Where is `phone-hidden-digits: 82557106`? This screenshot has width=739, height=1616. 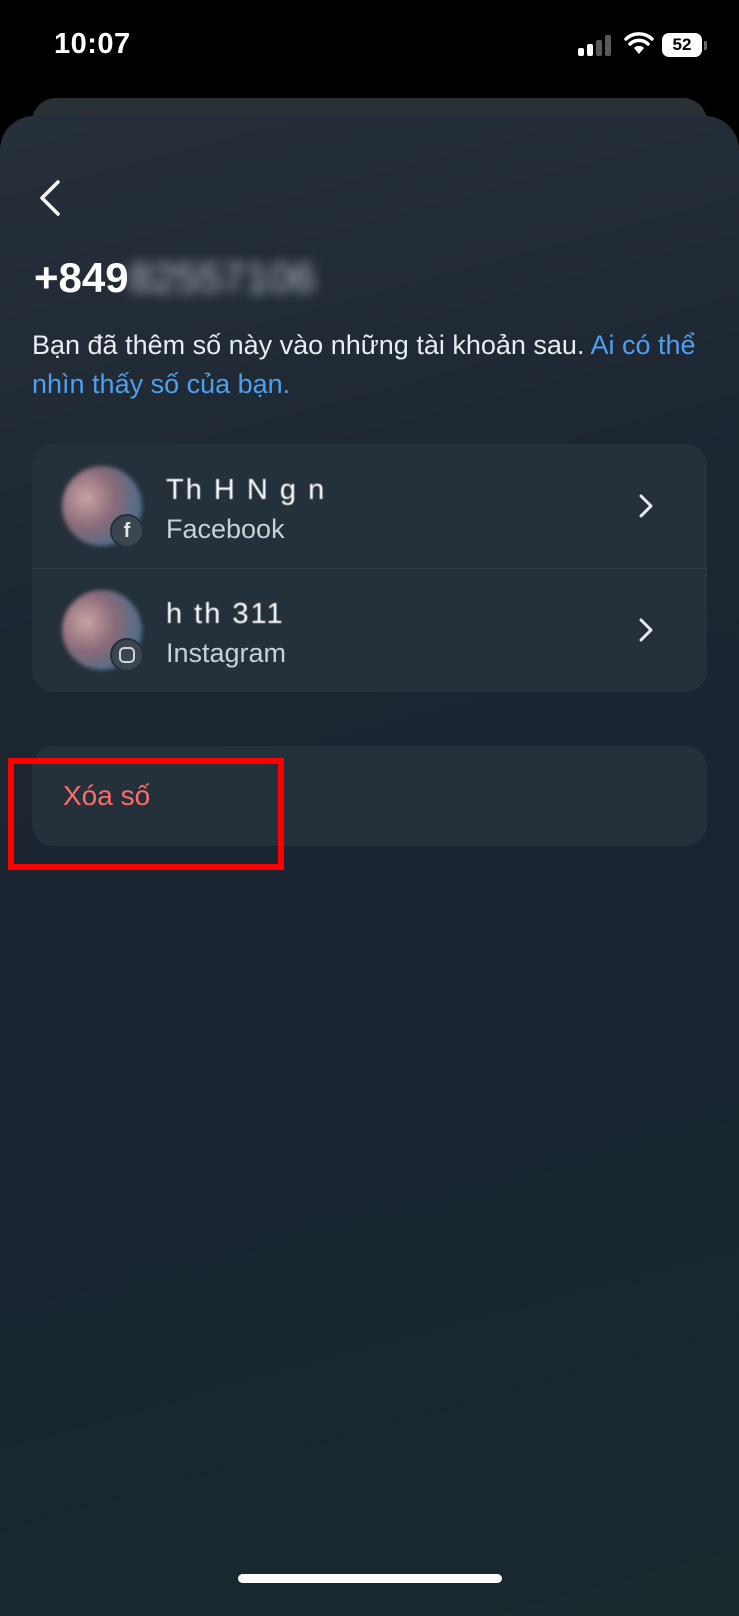
phone-hidden-digits: 82557106 is located at coordinates (222, 277).